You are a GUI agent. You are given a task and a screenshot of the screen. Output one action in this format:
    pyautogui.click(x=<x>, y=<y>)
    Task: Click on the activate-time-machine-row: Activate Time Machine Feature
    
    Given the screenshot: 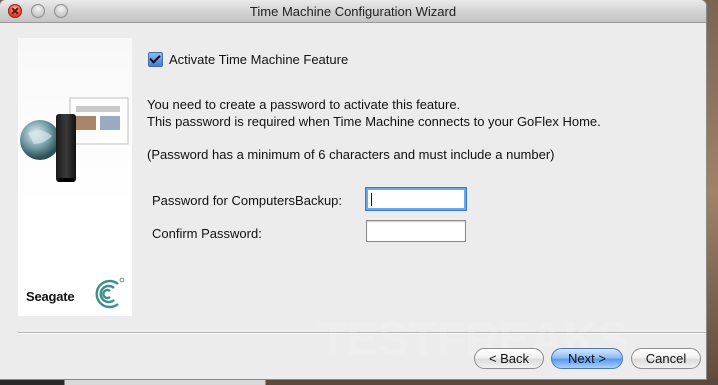 What is the action you would take?
    pyautogui.click(x=248, y=59)
    